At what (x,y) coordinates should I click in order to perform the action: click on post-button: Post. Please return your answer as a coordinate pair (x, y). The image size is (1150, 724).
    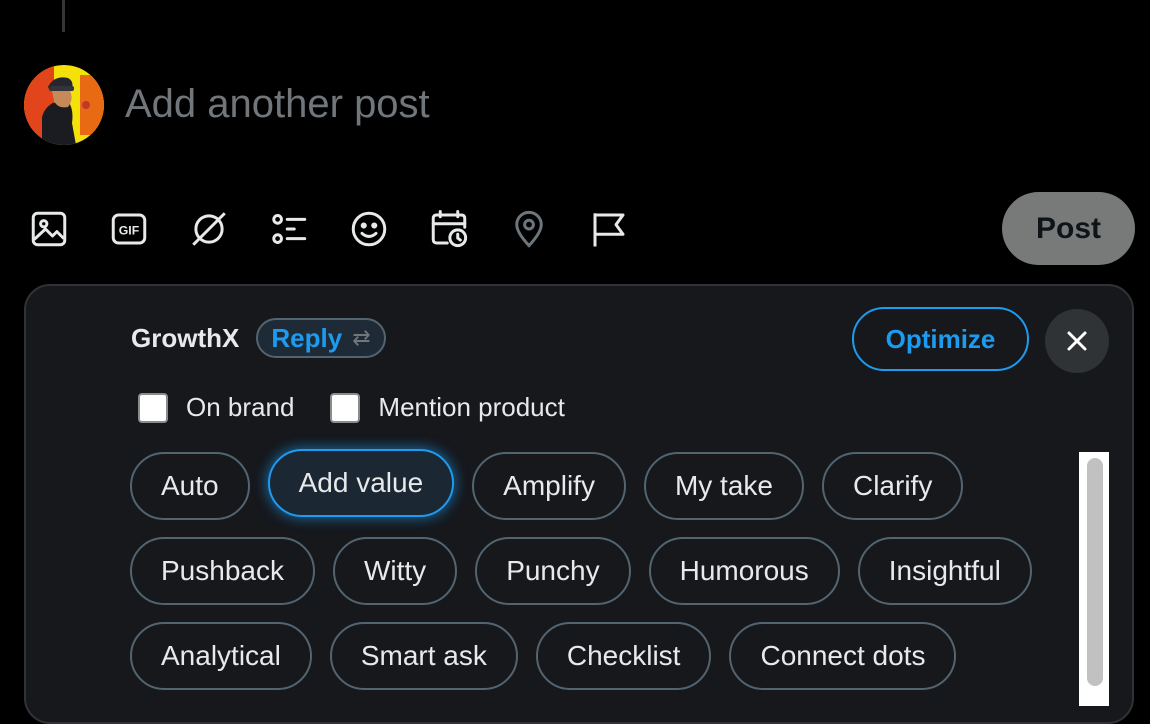
    Looking at the image, I should click on (1068, 228).